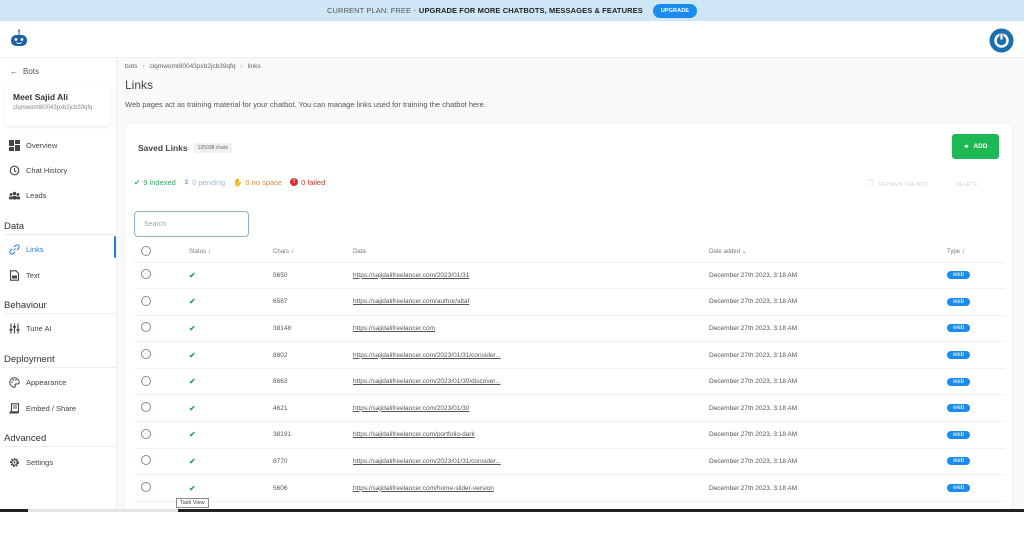 This screenshot has width=1024, height=536. I want to click on breadcrumb: bots › clqmwomt80043pxb2jcb39qfq › links, so click(193, 66).